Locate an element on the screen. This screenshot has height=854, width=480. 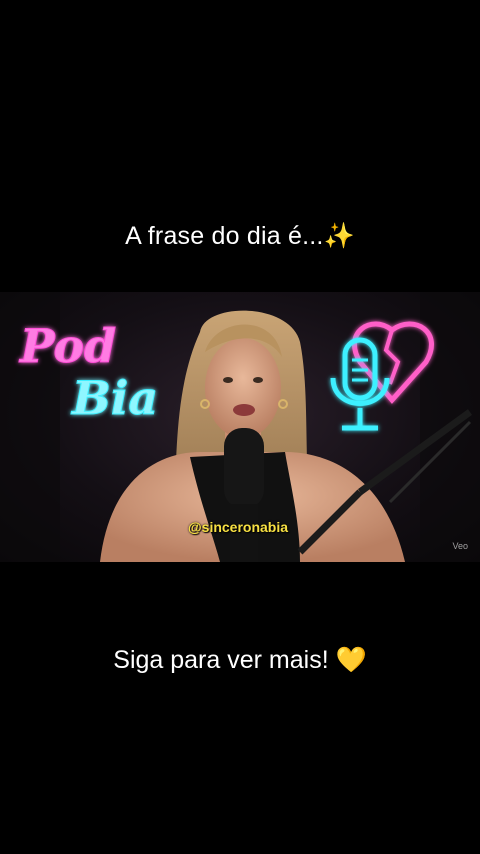
bottom-caption: Siga para ver mais! 💛 is located at coordinates (240, 660).